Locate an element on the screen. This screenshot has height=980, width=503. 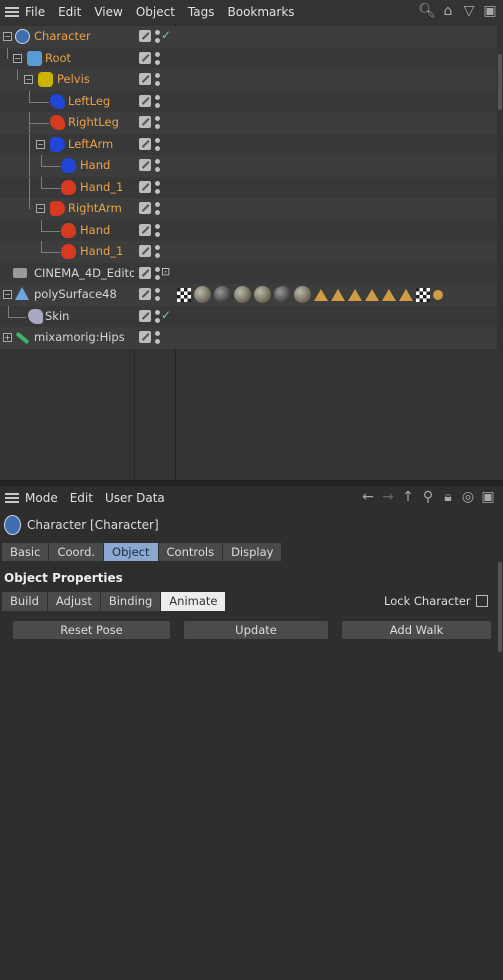
subtab-build: Build is located at coordinates (24, 601).